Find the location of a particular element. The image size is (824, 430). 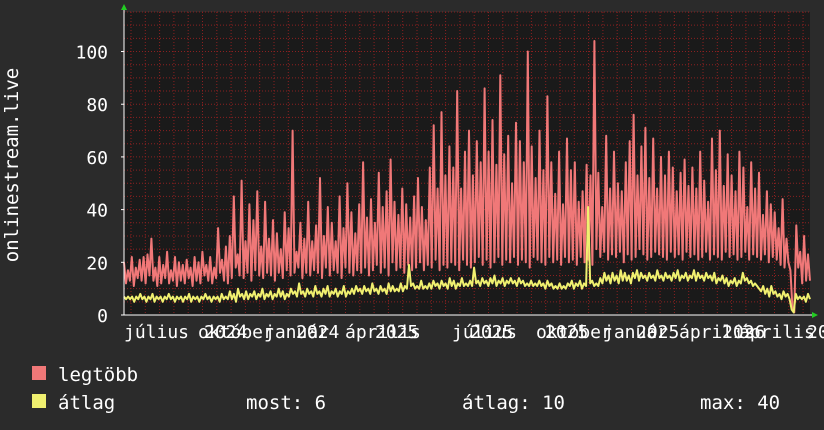

x-tick-label: 2026 is located at coordinates (815, 332).